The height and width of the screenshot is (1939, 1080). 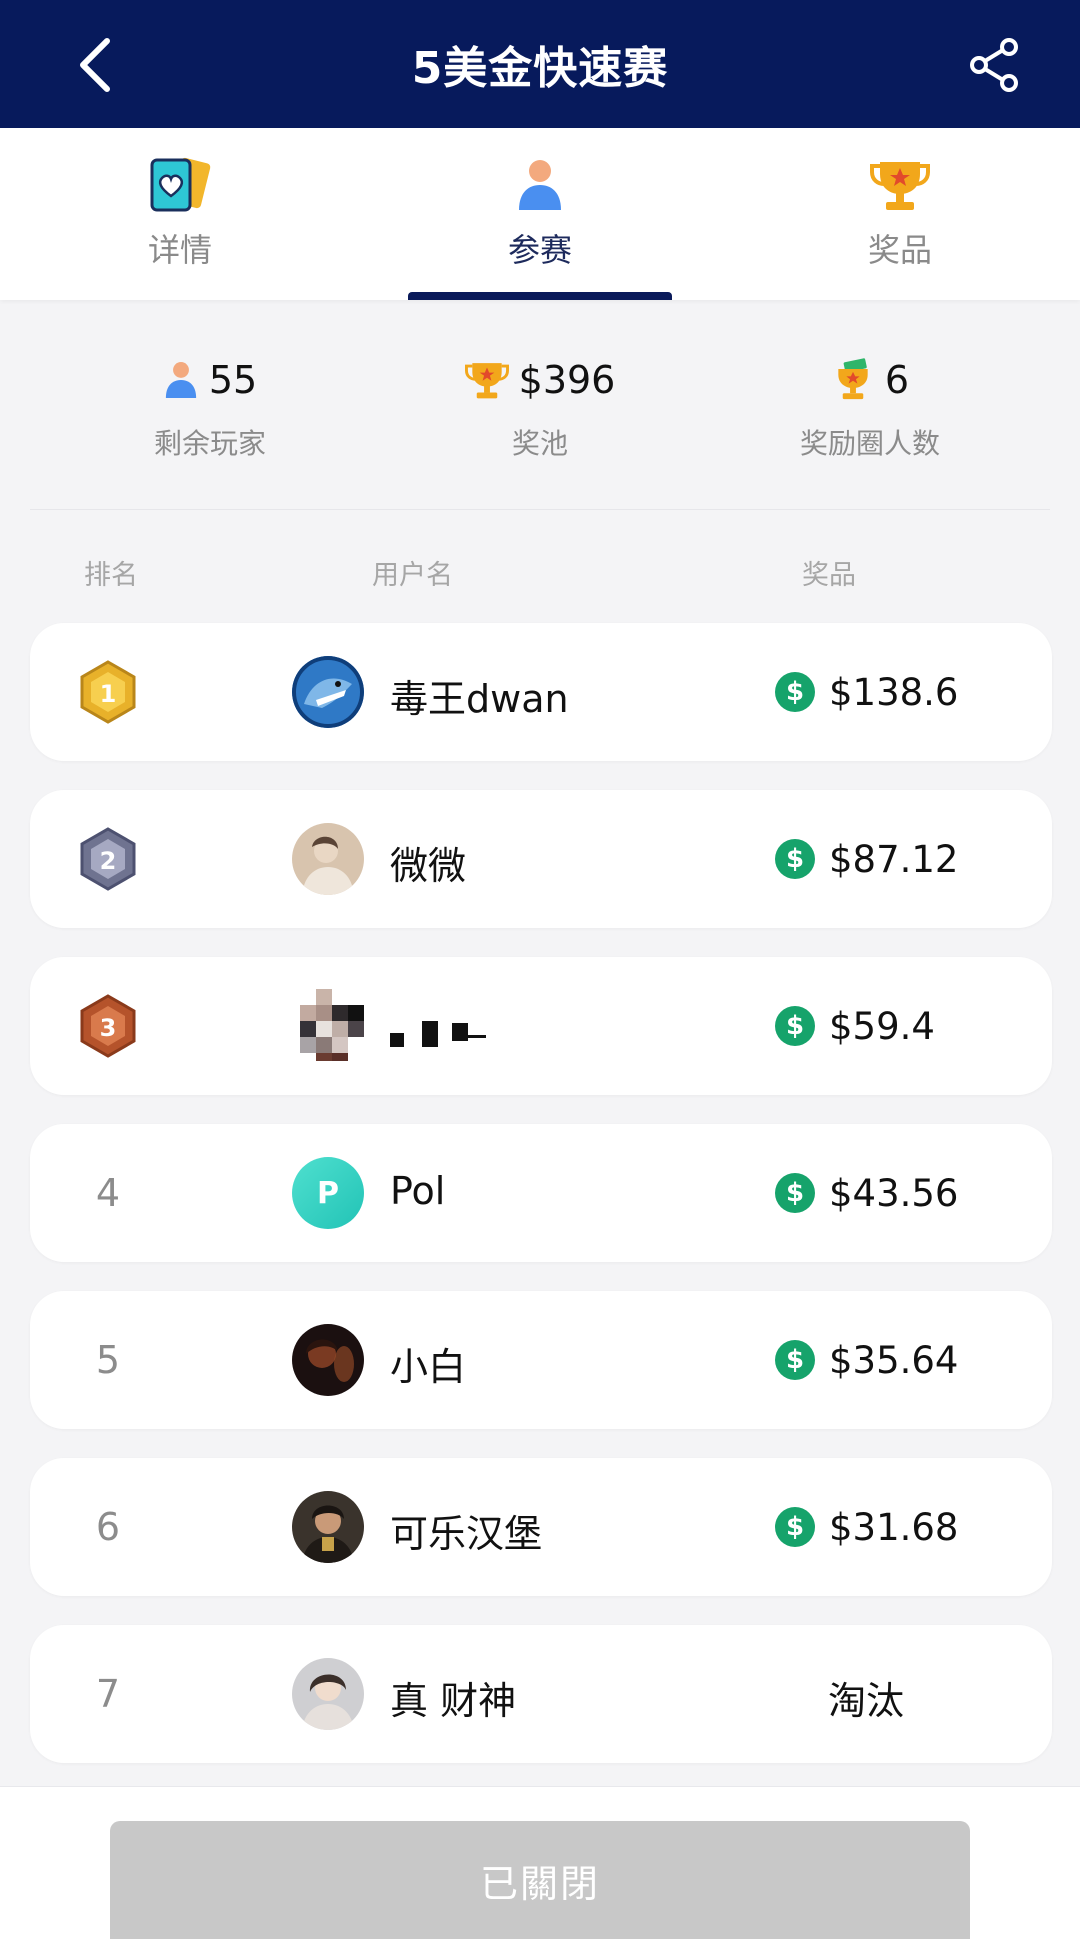 I want to click on prize-amount: $31.68, so click(x=894, y=1527).